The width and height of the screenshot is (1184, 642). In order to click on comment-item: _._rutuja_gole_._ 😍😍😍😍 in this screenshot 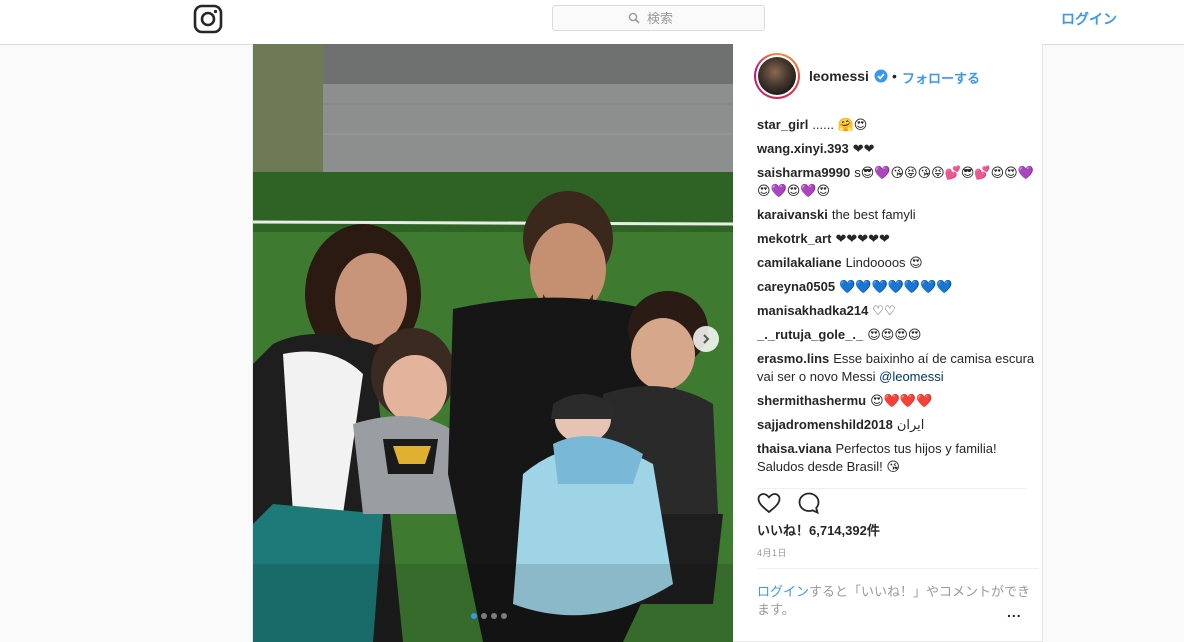, I will do `click(897, 335)`.